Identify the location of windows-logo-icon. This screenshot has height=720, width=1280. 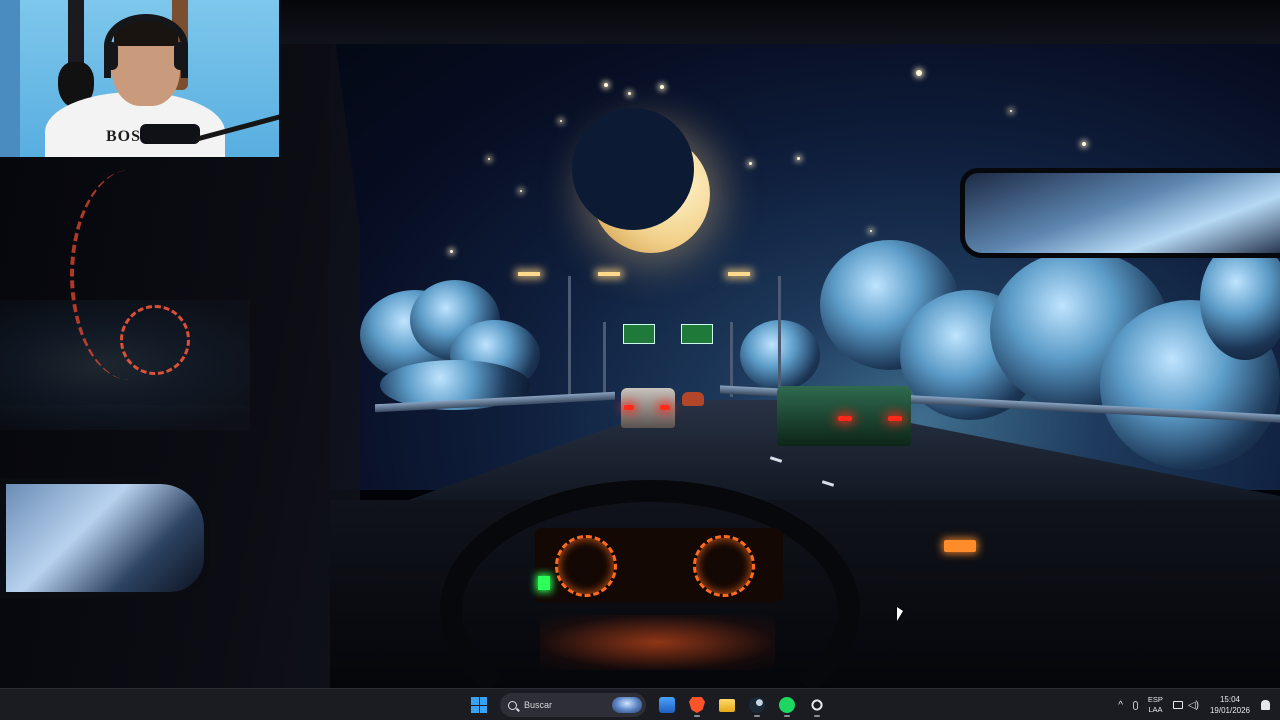
(479, 705).